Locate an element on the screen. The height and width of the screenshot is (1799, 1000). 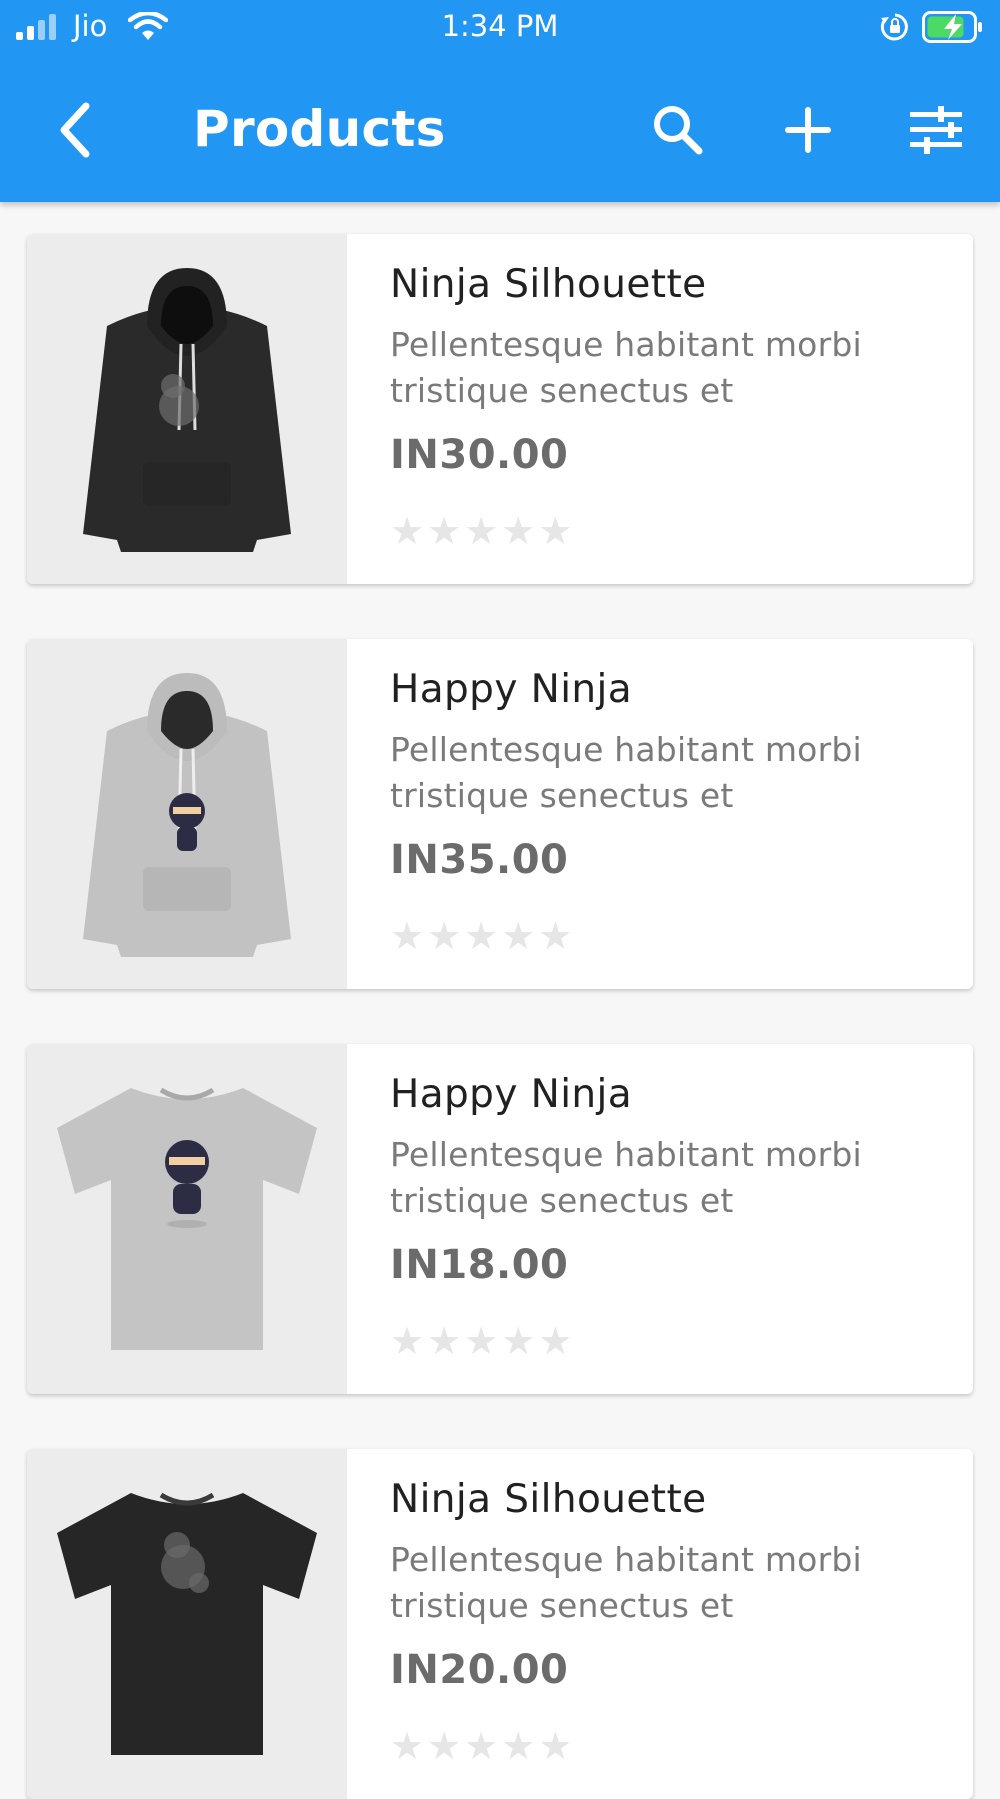
chevron-left-icon is located at coordinates (75, 130).